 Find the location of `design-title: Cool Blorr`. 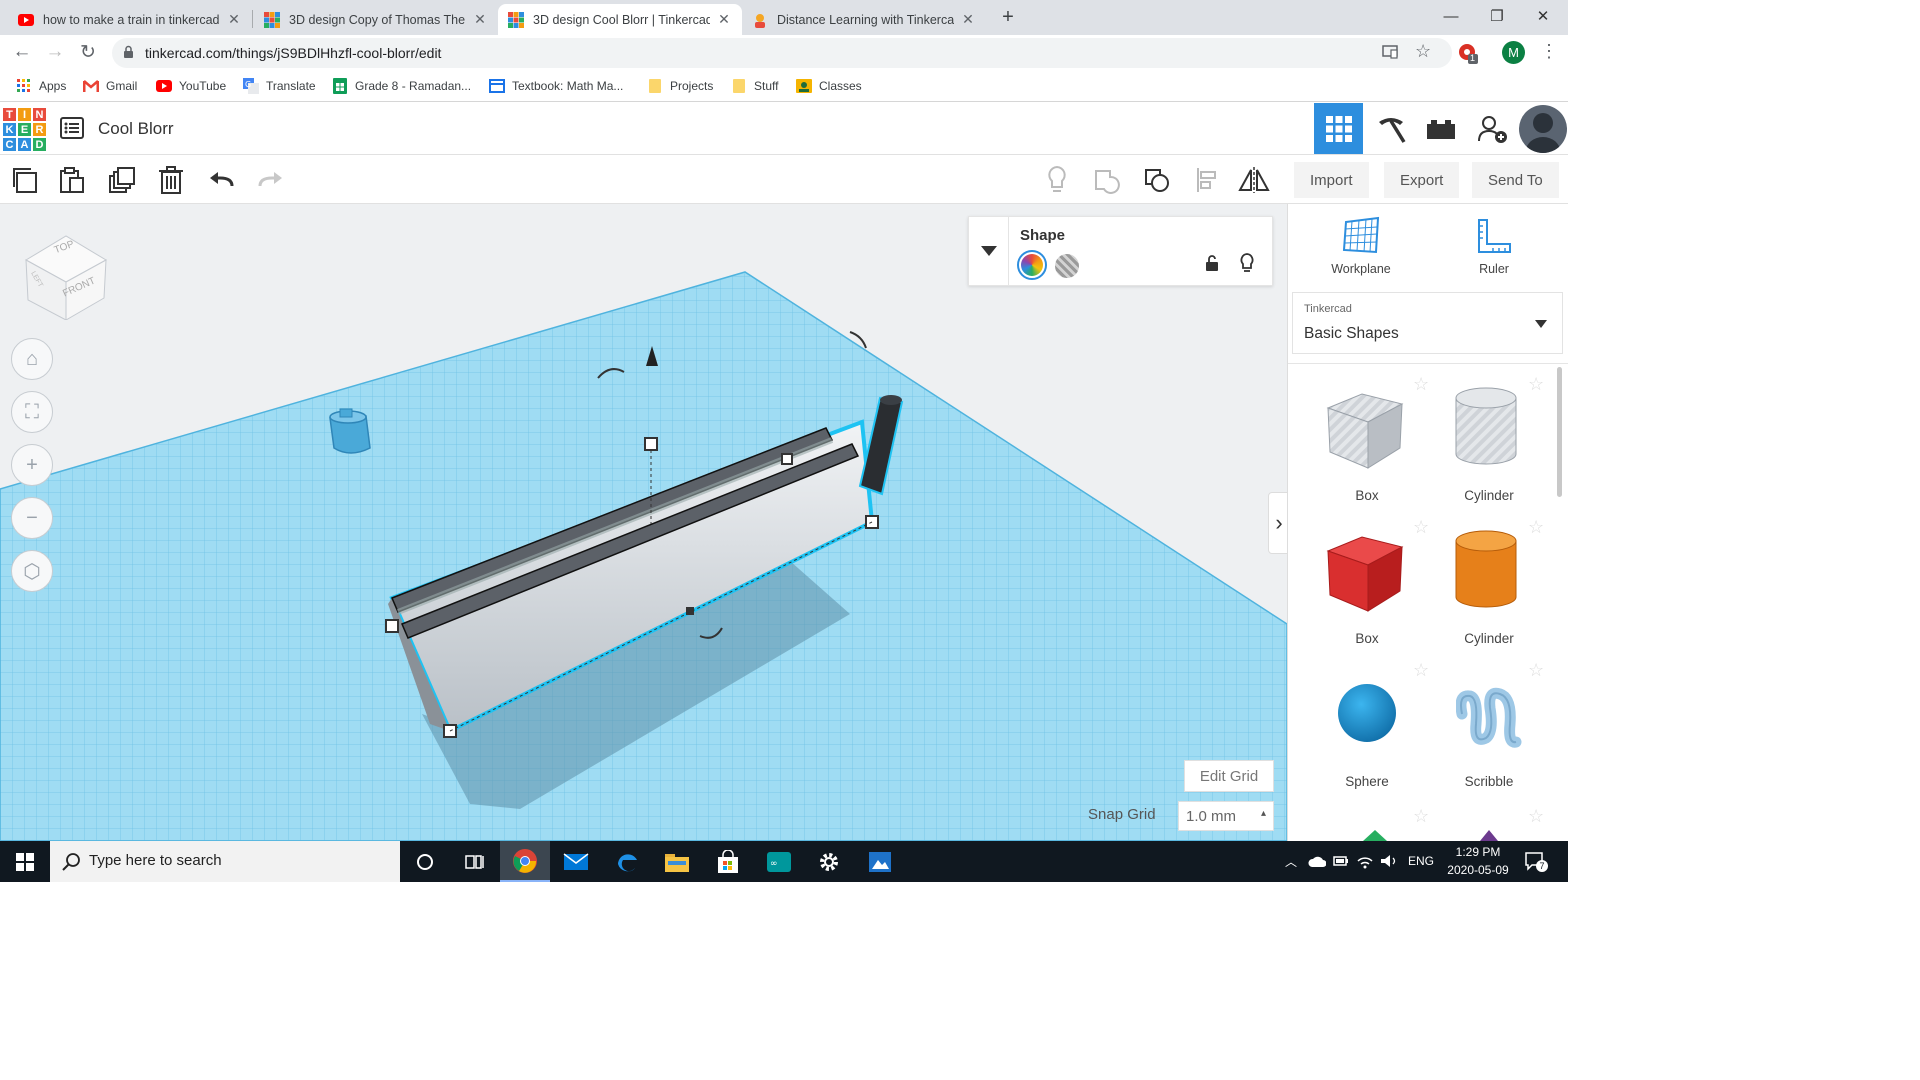

design-title: Cool Blorr is located at coordinates (136, 129).